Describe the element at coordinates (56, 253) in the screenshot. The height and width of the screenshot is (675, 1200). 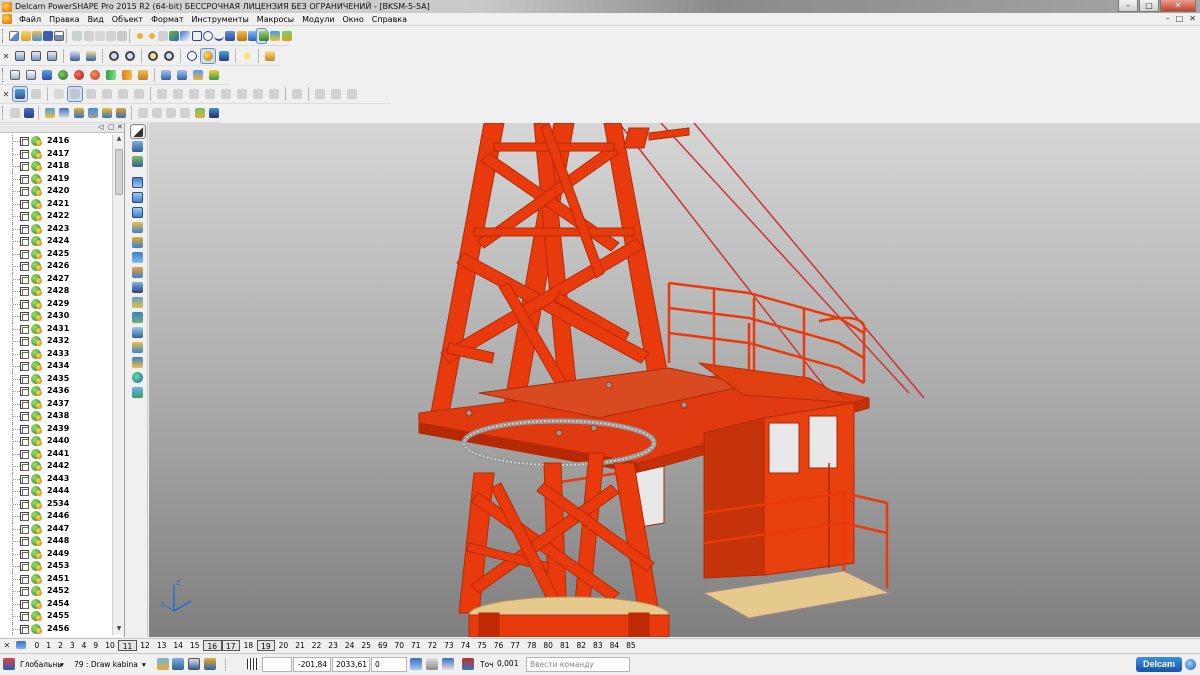
I see `tree-item: 2425` at that location.